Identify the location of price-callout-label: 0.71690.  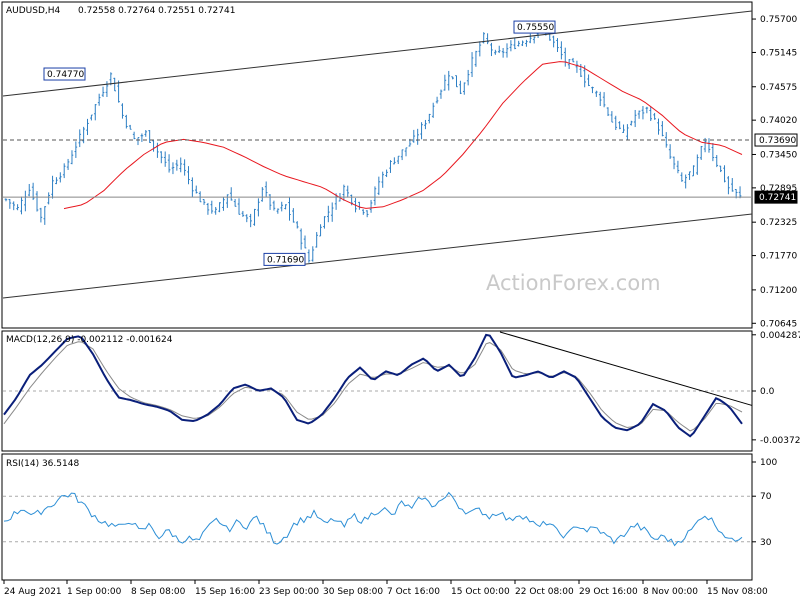
(285, 260).